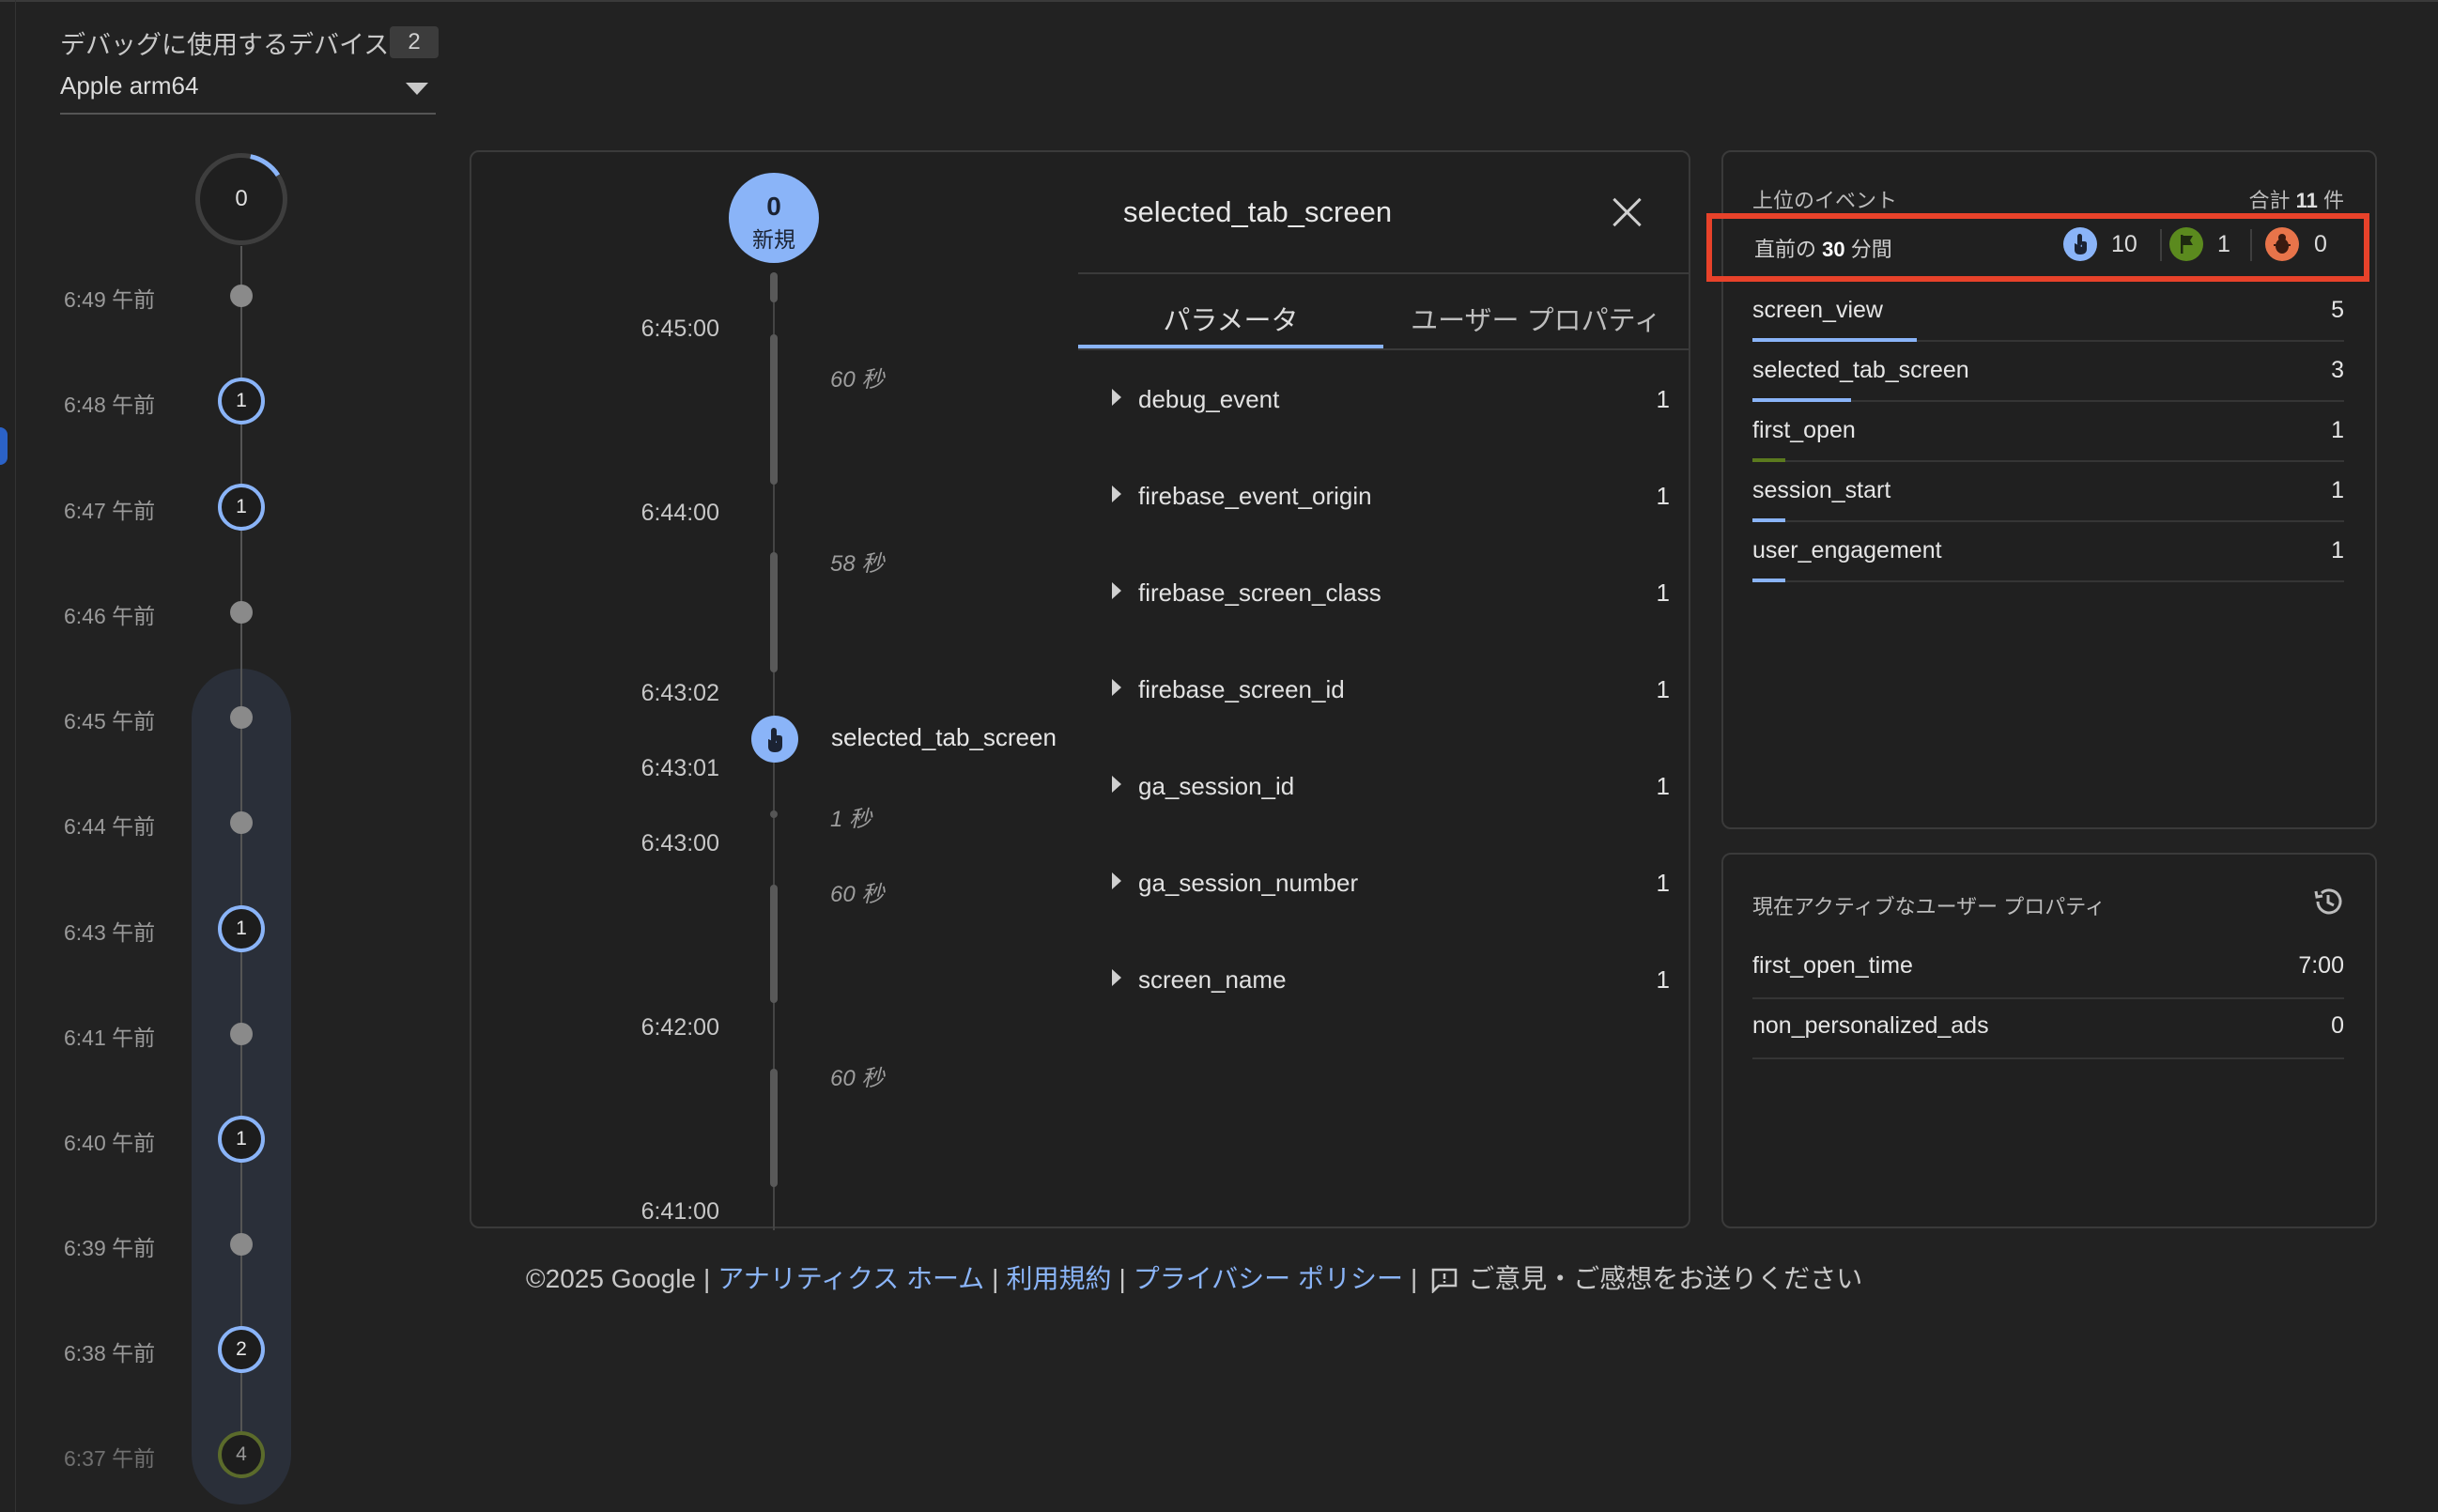  What do you see at coordinates (1058, 1279) in the screenshot?
I see `footer-link-terms: 利用規約` at bounding box center [1058, 1279].